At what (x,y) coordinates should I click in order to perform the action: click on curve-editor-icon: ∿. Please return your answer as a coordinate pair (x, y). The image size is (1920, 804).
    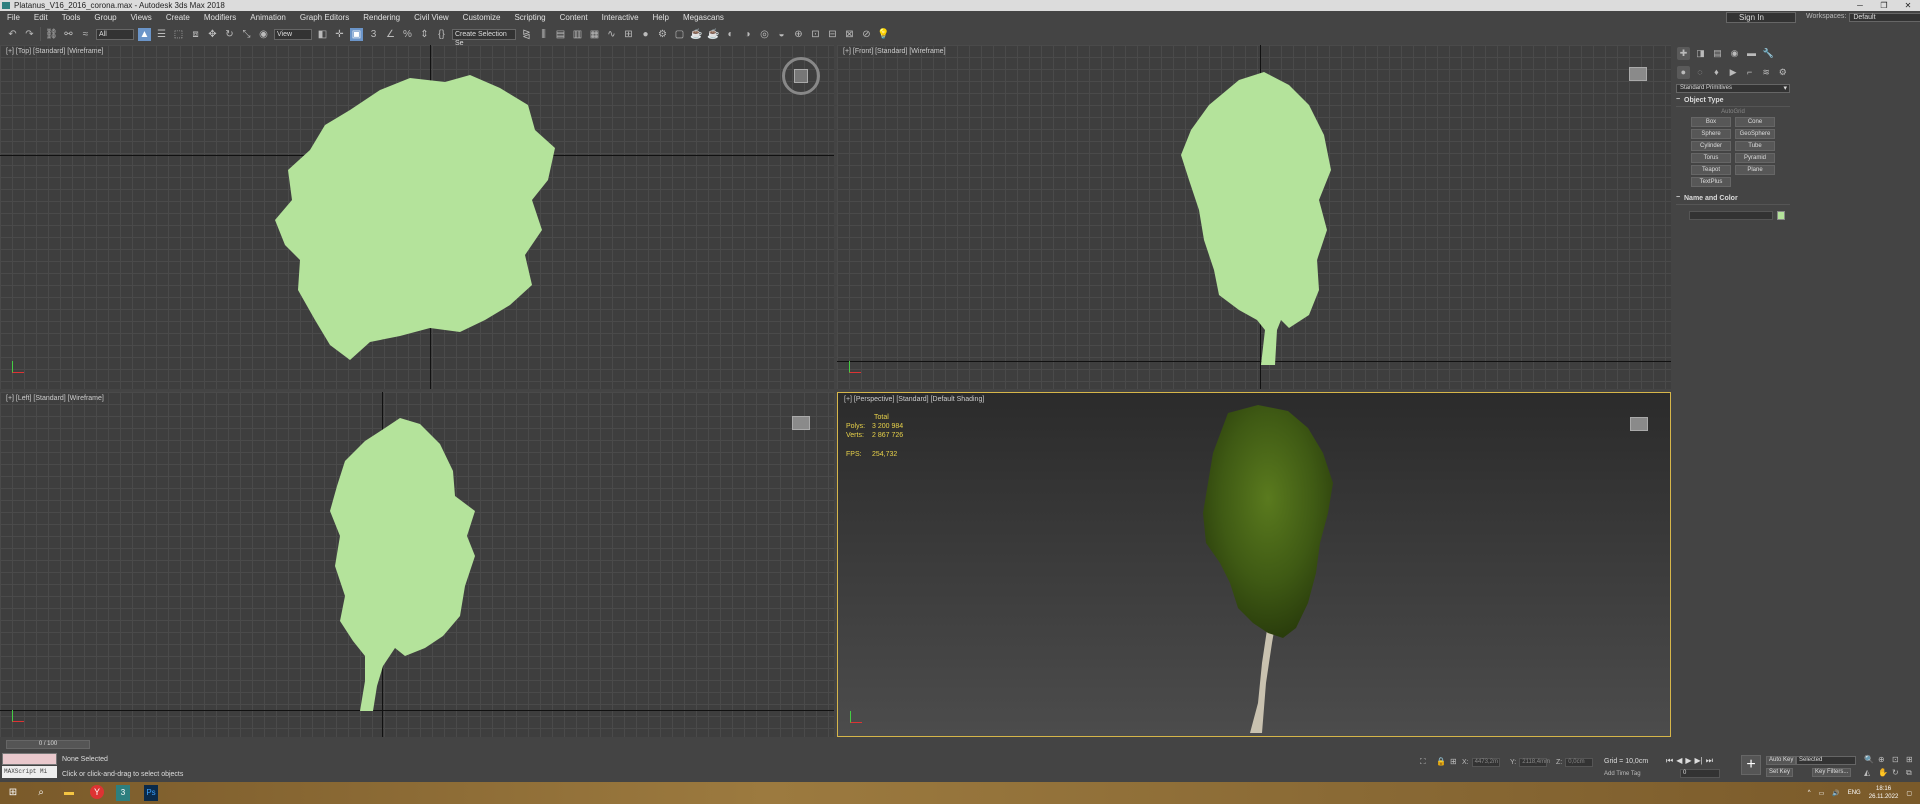
    Looking at the image, I should click on (611, 34).